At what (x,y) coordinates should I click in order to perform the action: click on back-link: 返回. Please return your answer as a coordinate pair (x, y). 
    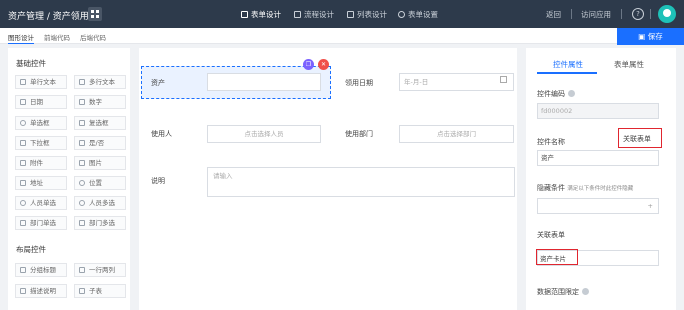
    Looking at the image, I should click on (553, 14).